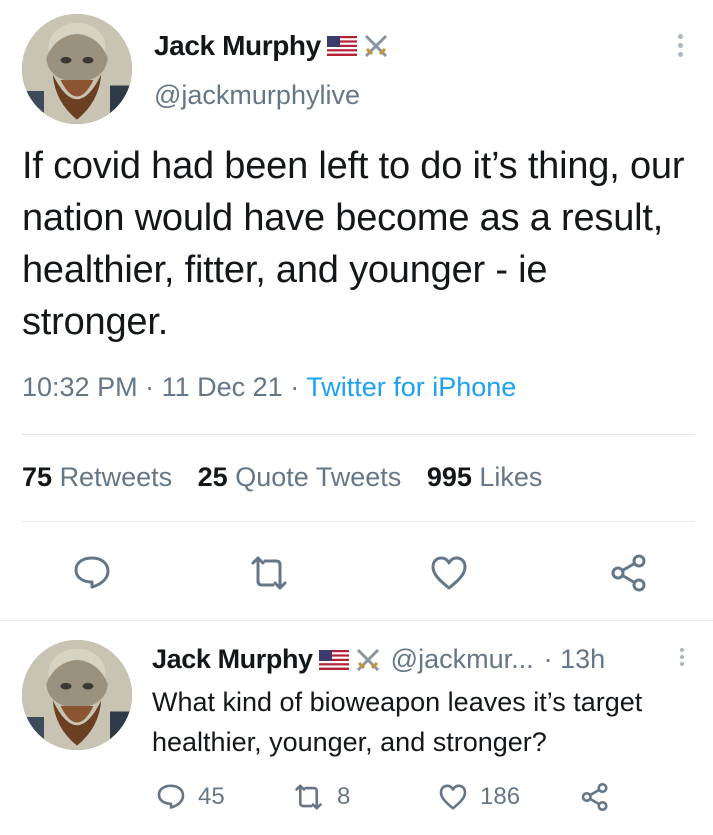  What do you see at coordinates (479, 797) in the screenshot?
I see `reply-like-button: 186` at bounding box center [479, 797].